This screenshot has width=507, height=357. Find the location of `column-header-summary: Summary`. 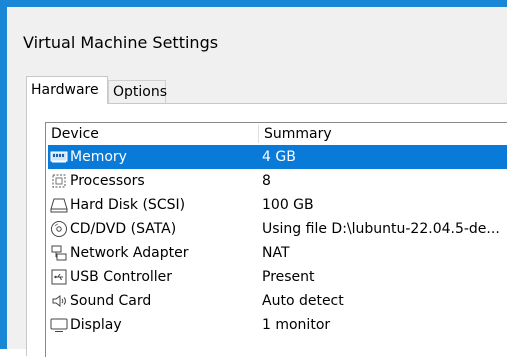

column-header-summary: Summary is located at coordinates (298, 134).